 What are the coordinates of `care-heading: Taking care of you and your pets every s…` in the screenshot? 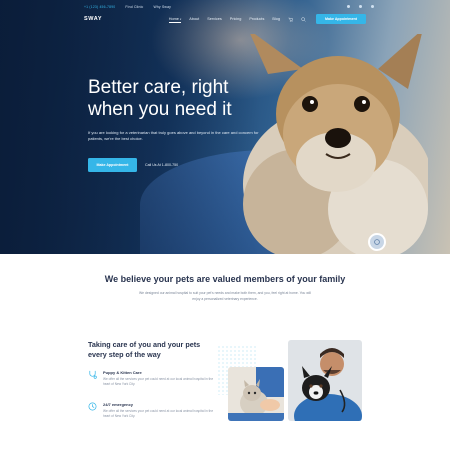 It's located at (144, 349).